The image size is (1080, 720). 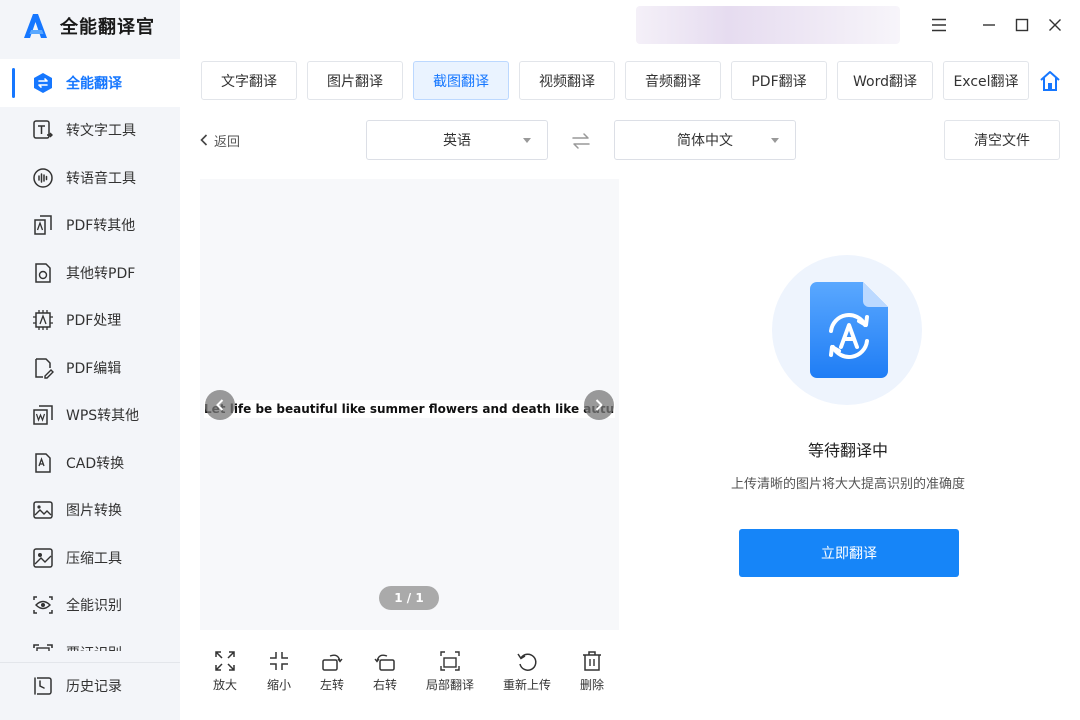 What do you see at coordinates (450, 671) in the screenshot?
I see `partial-translate-button: 局部翻译` at bounding box center [450, 671].